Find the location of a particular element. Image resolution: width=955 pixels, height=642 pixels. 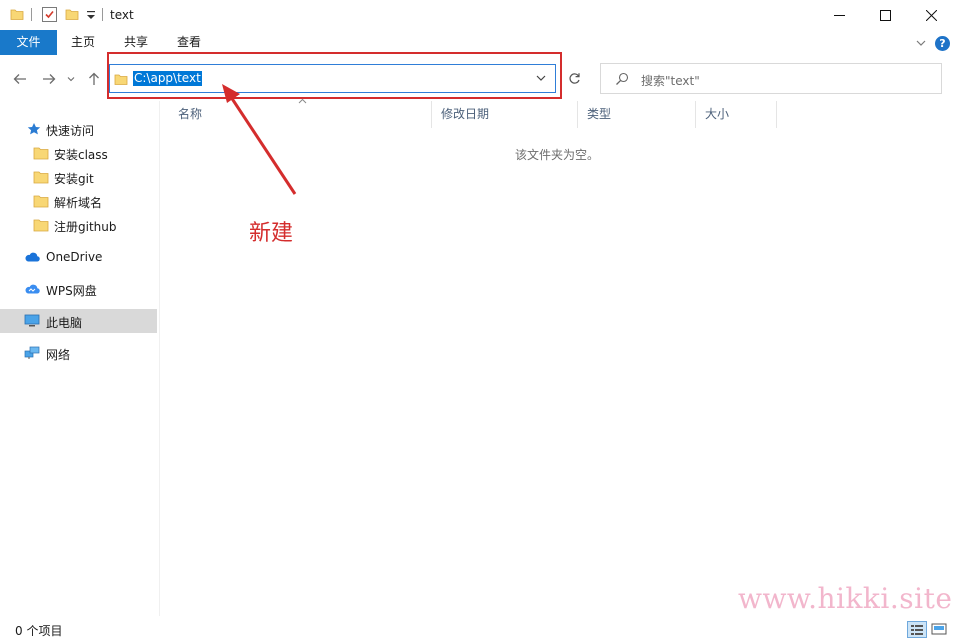

sidebar-item-network: 网络 is located at coordinates (78, 353).